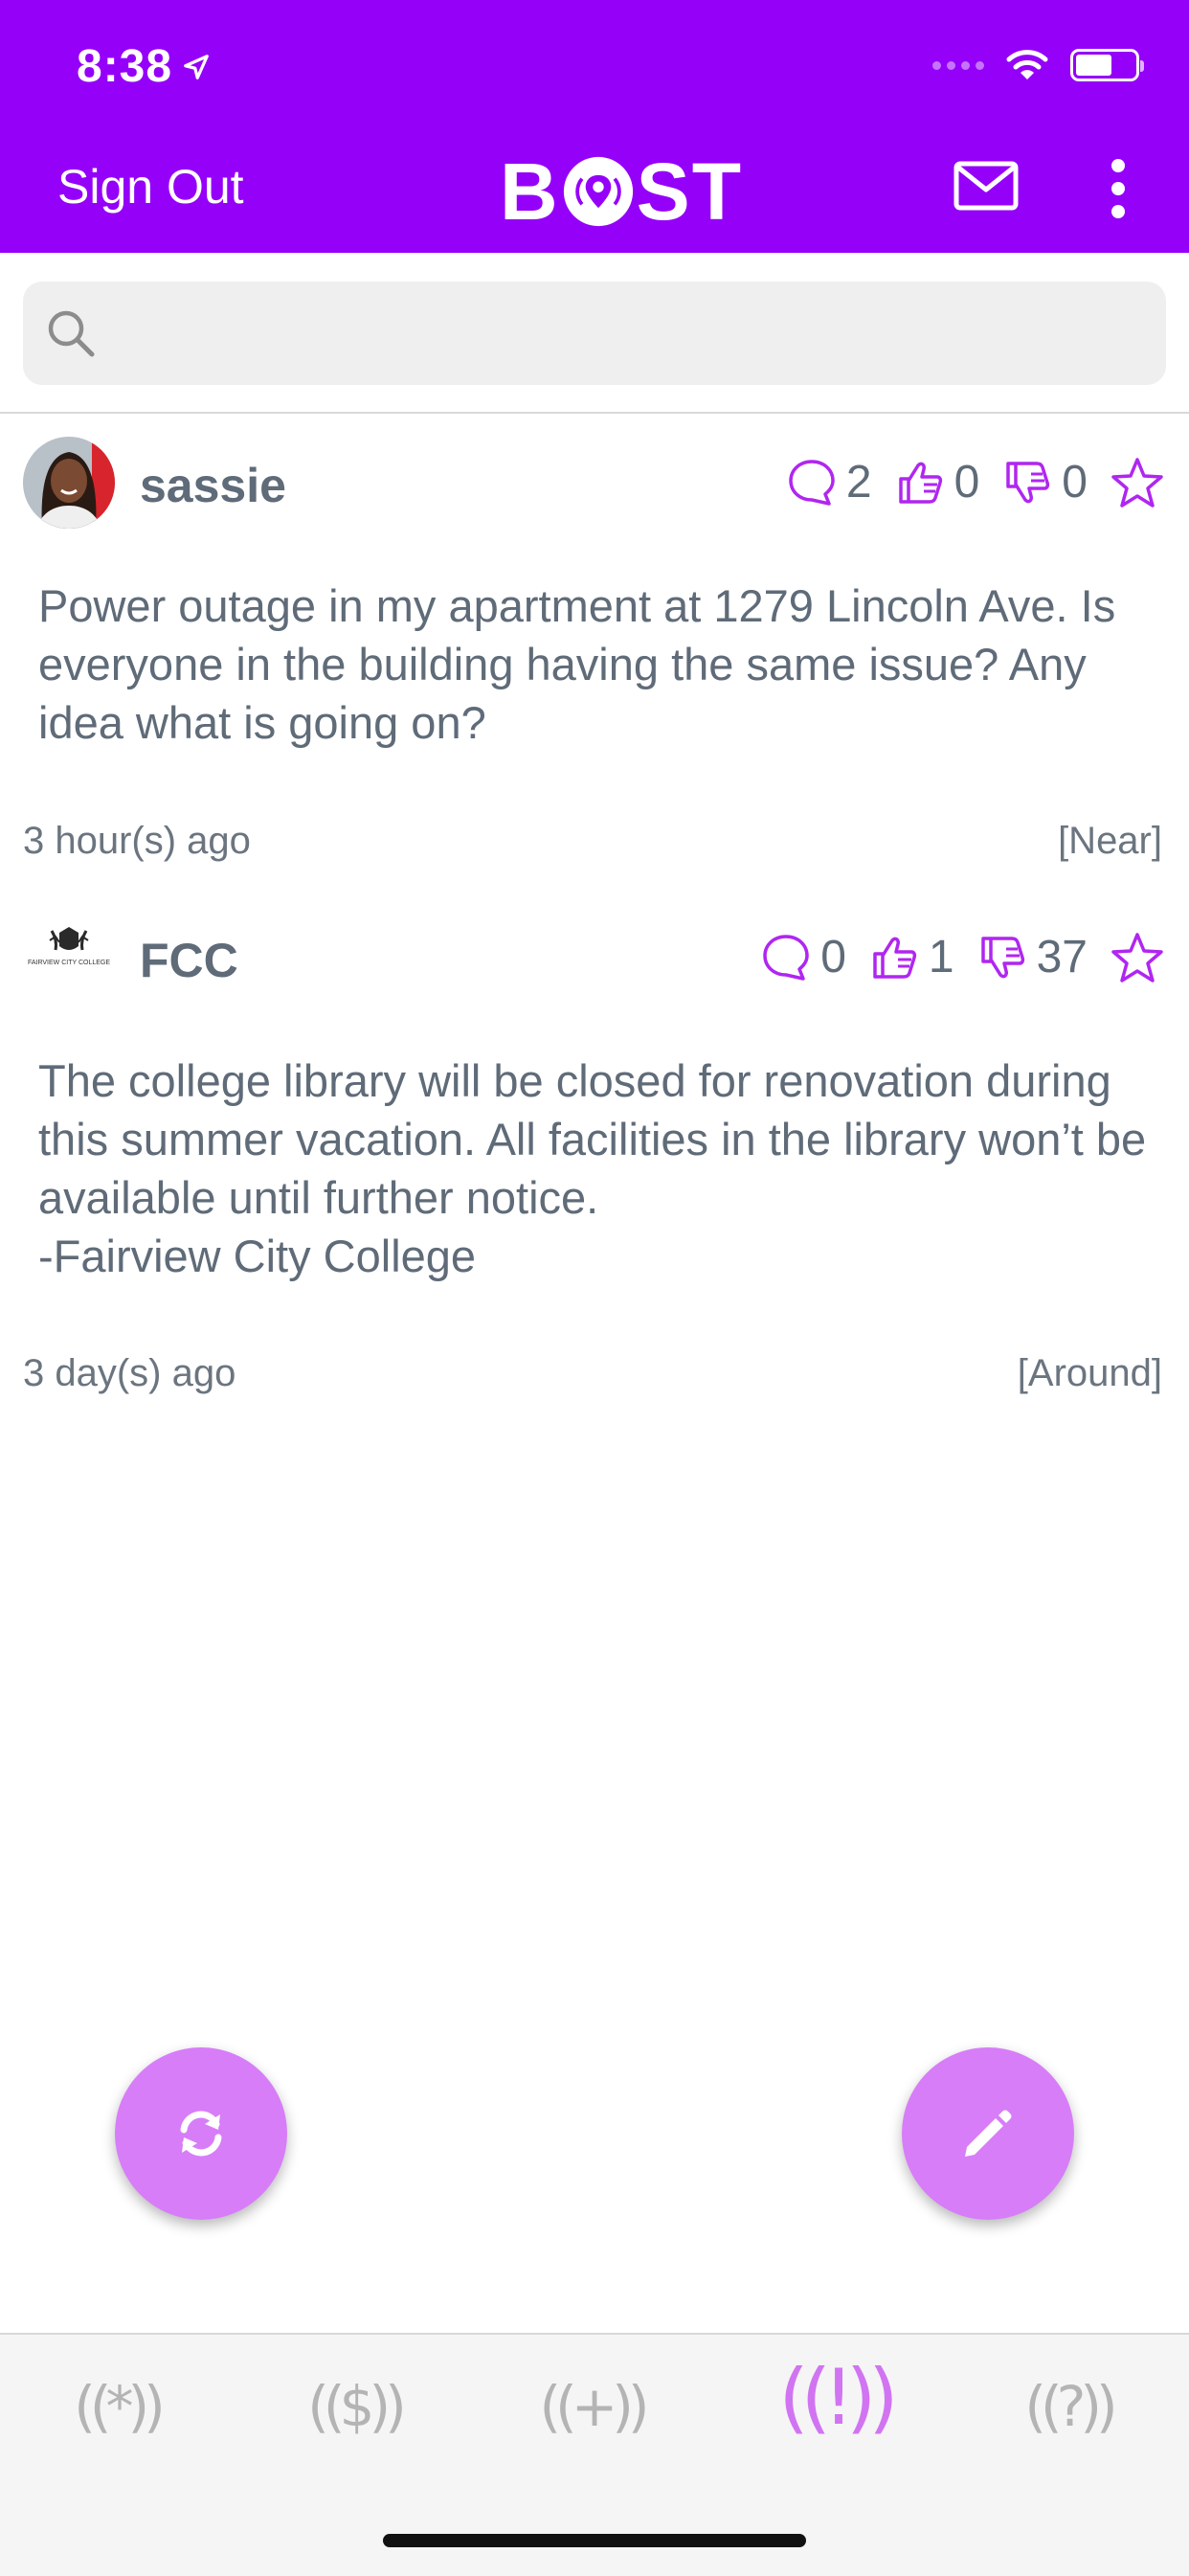 The height and width of the screenshot is (2576, 1189). What do you see at coordinates (962, 957) in the screenshot?
I see `post-stats: 0 1 37` at bounding box center [962, 957].